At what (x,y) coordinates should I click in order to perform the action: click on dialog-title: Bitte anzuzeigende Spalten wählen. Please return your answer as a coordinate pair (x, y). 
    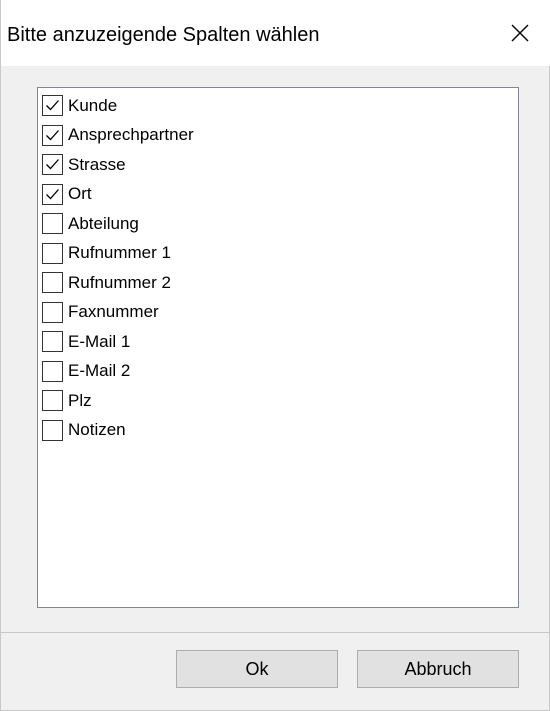
    Looking at the image, I should click on (163, 35).